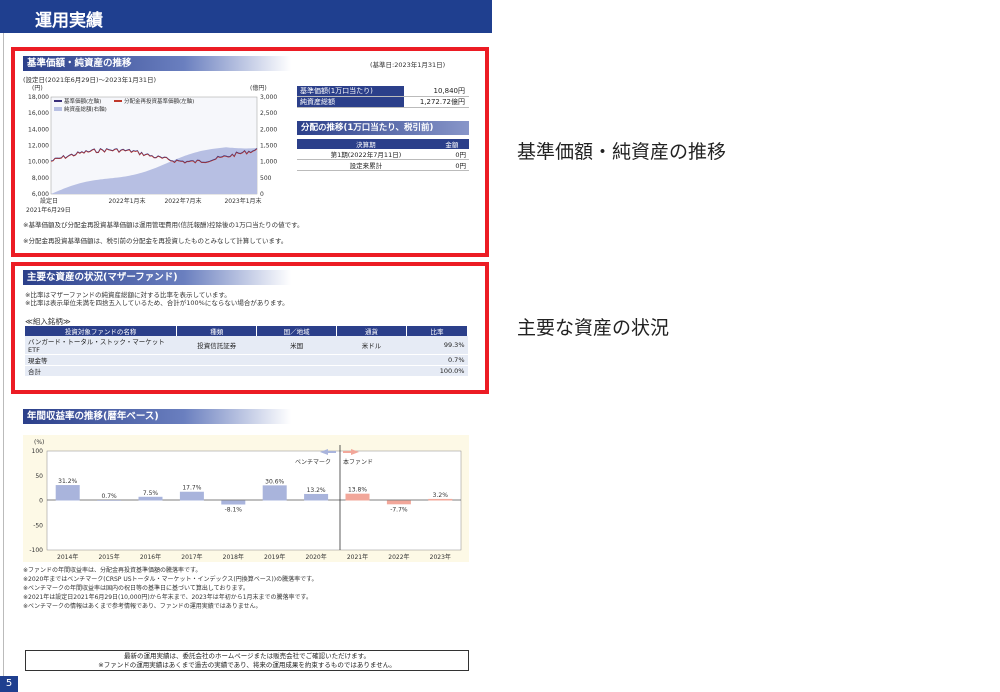  What do you see at coordinates (69, 21) in the screenshot?
I see `page-title: 運用実績` at bounding box center [69, 21].